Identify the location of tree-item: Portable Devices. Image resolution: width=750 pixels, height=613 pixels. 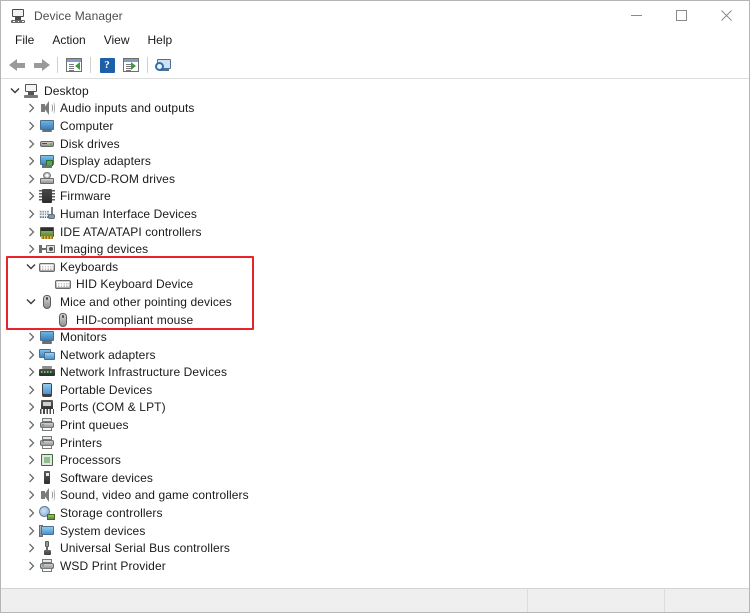
(377, 390).